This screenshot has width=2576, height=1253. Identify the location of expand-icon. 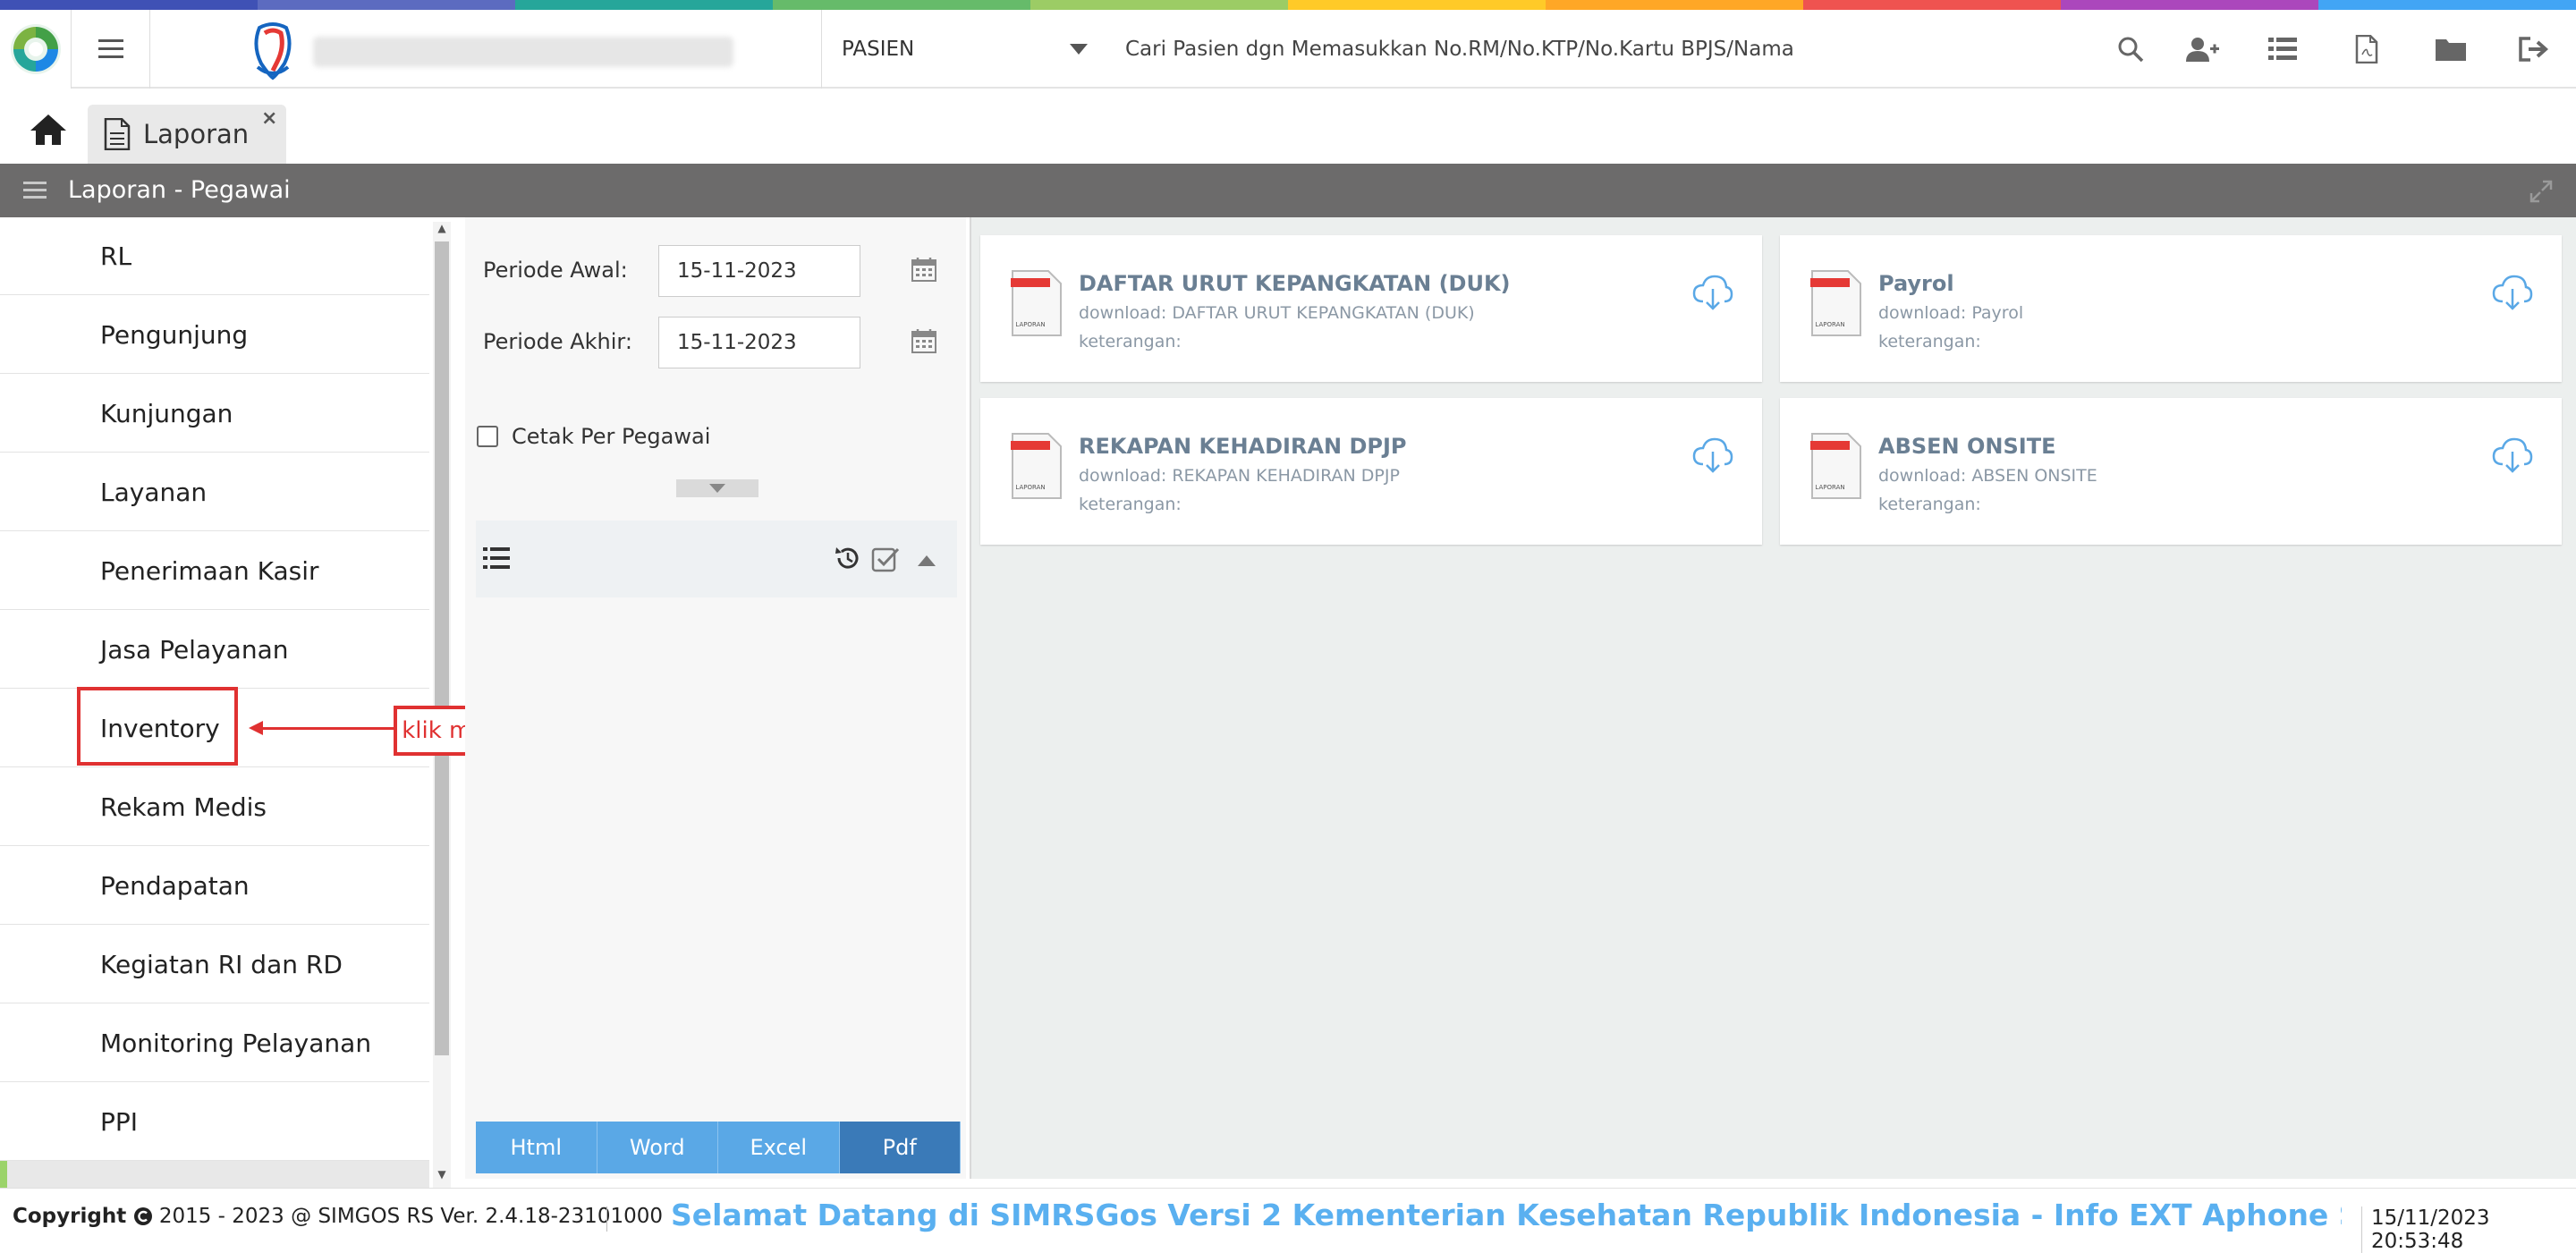
(2541, 193).